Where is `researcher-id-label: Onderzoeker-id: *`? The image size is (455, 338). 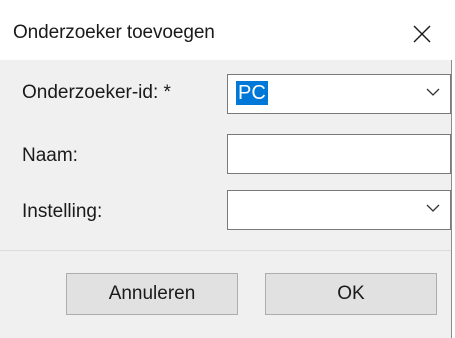
researcher-id-label: Onderzoeker-id: * is located at coordinates (96, 92).